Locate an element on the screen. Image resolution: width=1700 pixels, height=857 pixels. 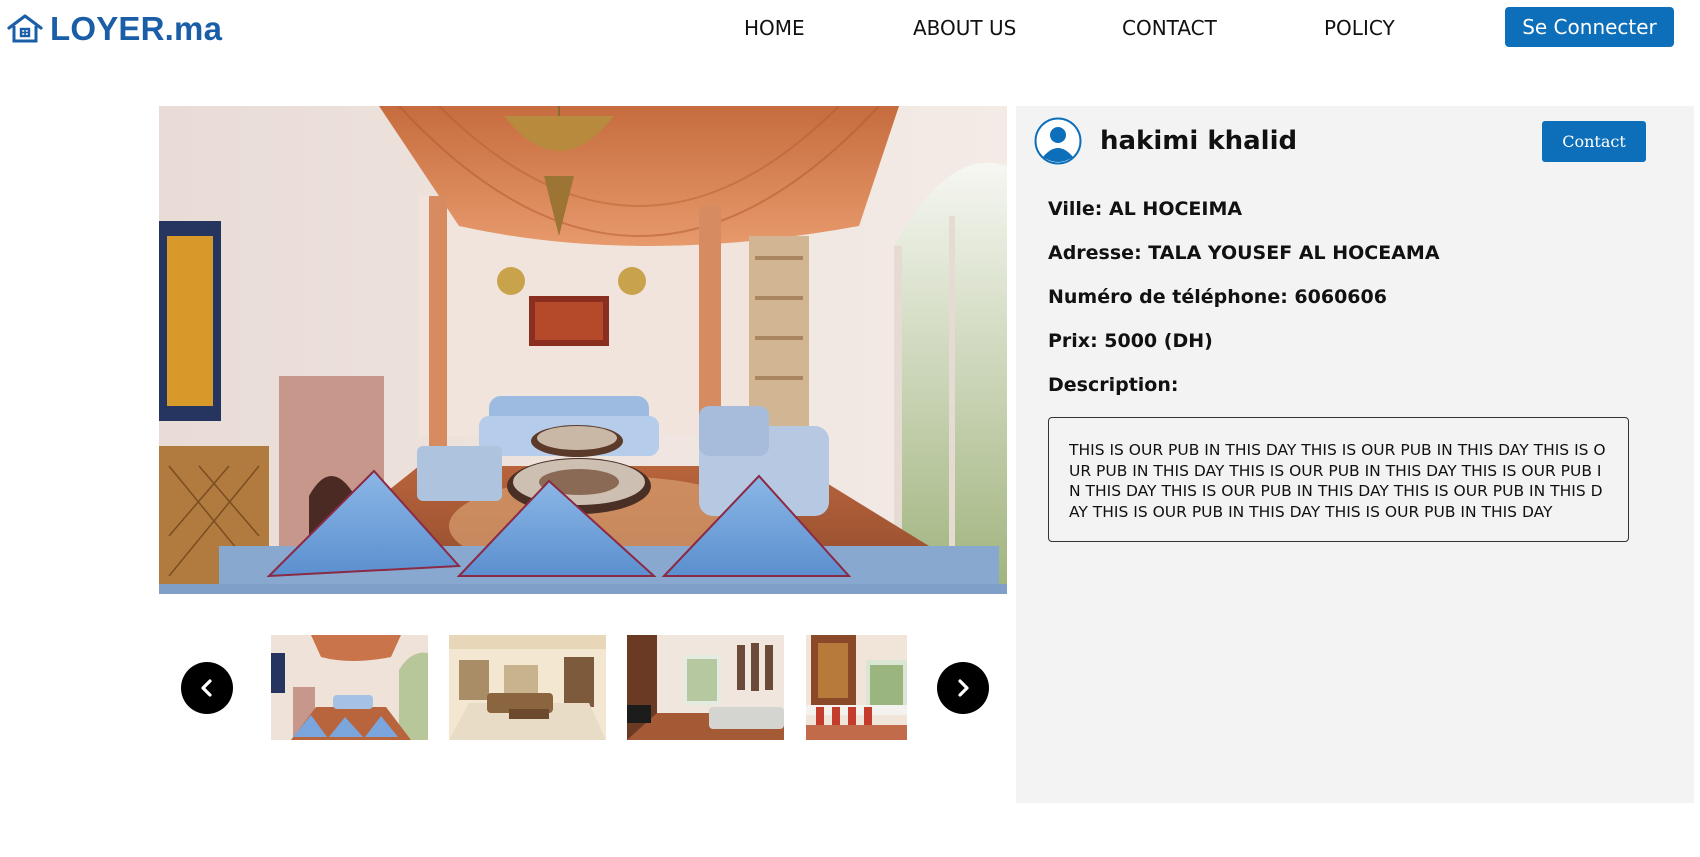
nav-contact: CONTACT is located at coordinates (1169, 28).